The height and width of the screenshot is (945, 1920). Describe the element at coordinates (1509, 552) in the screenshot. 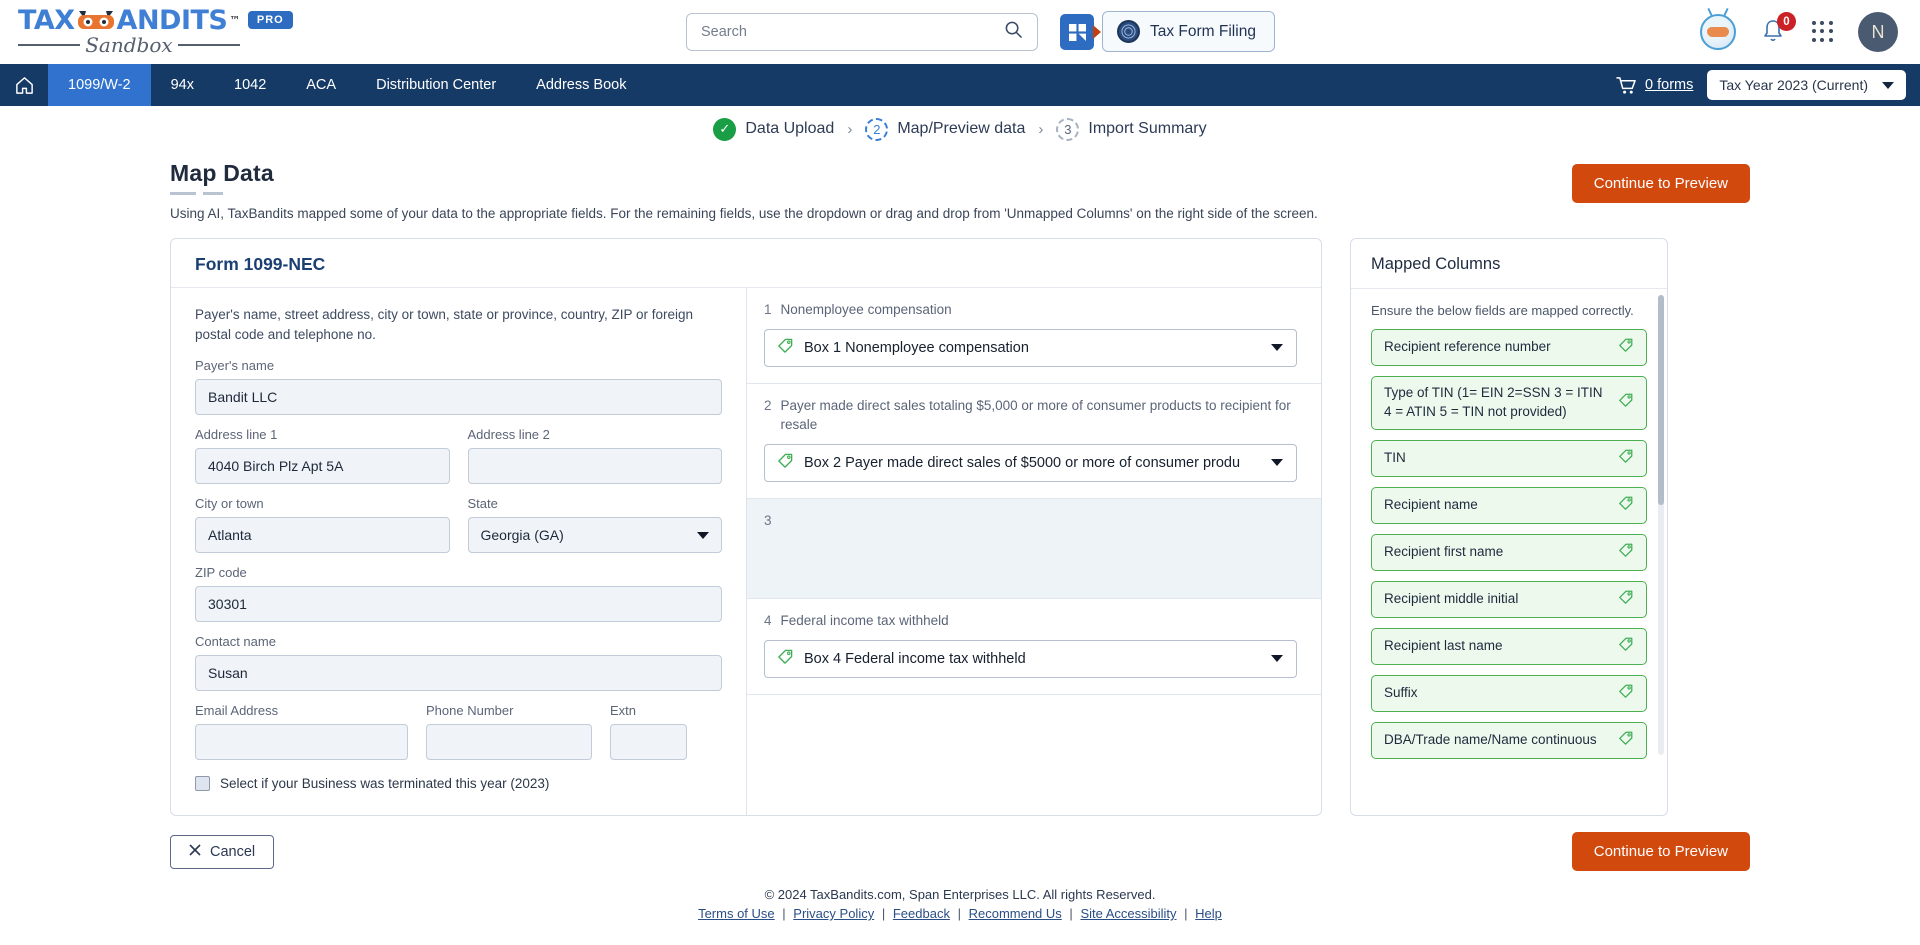

I see `mapped-chip: Recipient first name` at that location.